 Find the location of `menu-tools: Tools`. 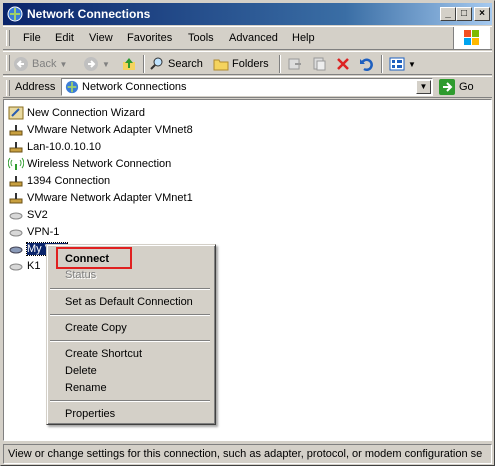

menu-tools: Tools is located at coordinates (201, 38).